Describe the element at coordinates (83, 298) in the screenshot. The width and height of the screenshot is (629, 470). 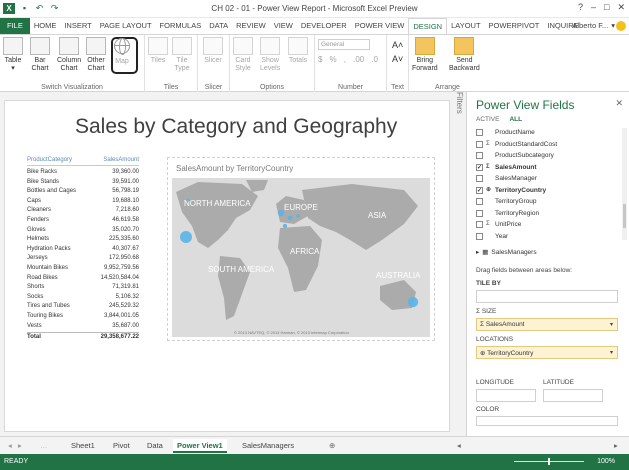
I see `table-row: Socks 5,106.32` at that location.